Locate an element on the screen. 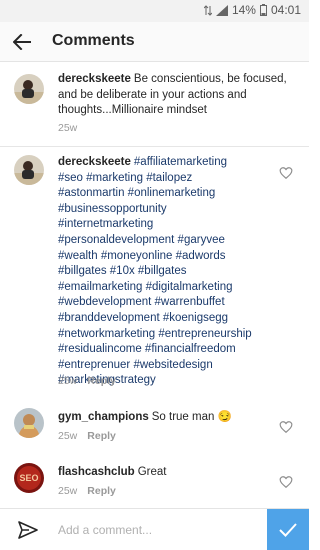  avatar-badge-text: SEO is located at coordinates (28, 478).